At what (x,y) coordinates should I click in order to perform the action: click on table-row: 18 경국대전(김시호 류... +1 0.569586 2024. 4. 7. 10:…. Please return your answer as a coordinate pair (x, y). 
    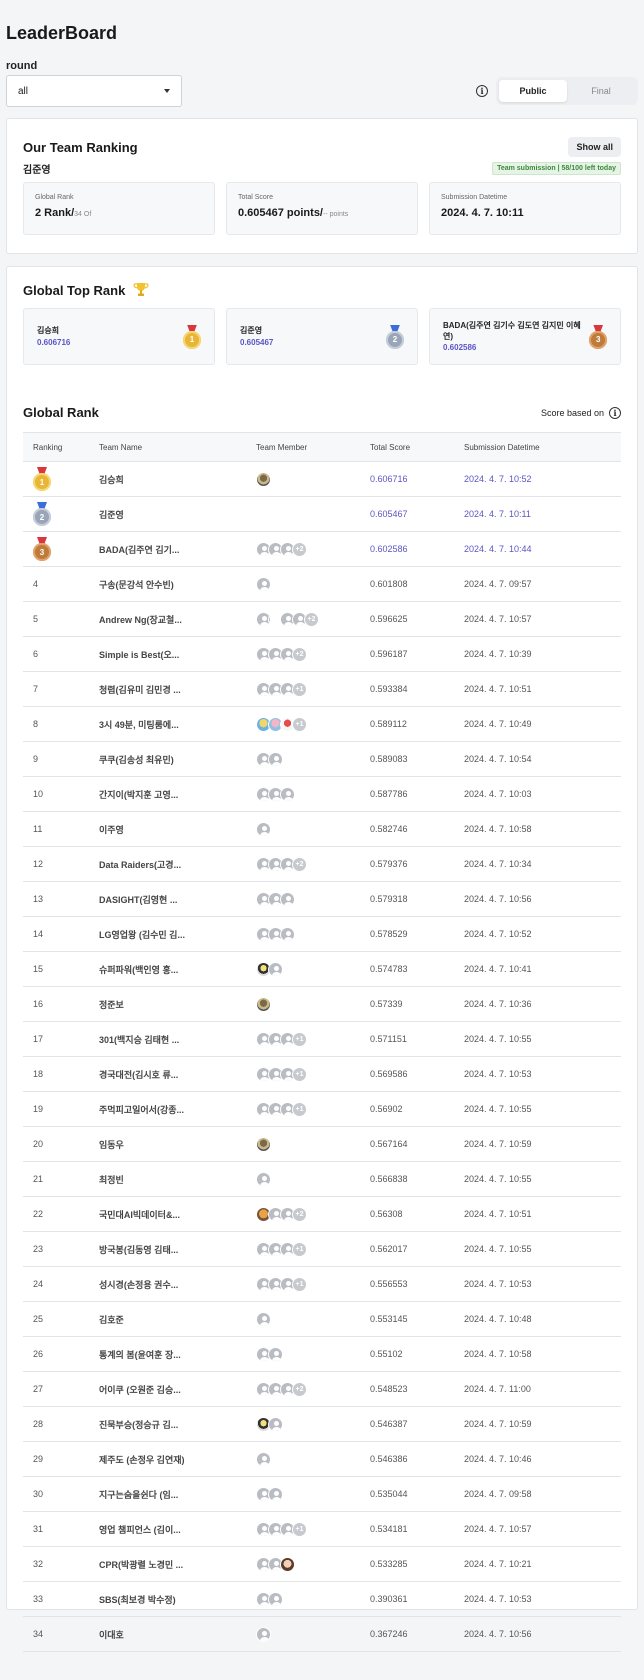
    Looking at the image, I should click on (322, 1074).